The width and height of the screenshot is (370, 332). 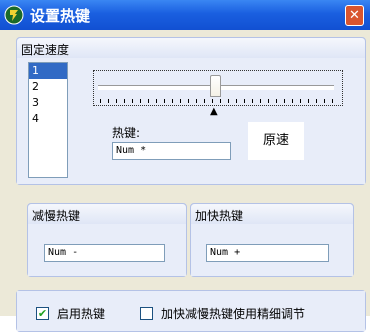 What do you see at coordinates (219, 216) in the screenshot?
I see `fast-hotkey-title: 加快热键` at bounding box center [219, 216].